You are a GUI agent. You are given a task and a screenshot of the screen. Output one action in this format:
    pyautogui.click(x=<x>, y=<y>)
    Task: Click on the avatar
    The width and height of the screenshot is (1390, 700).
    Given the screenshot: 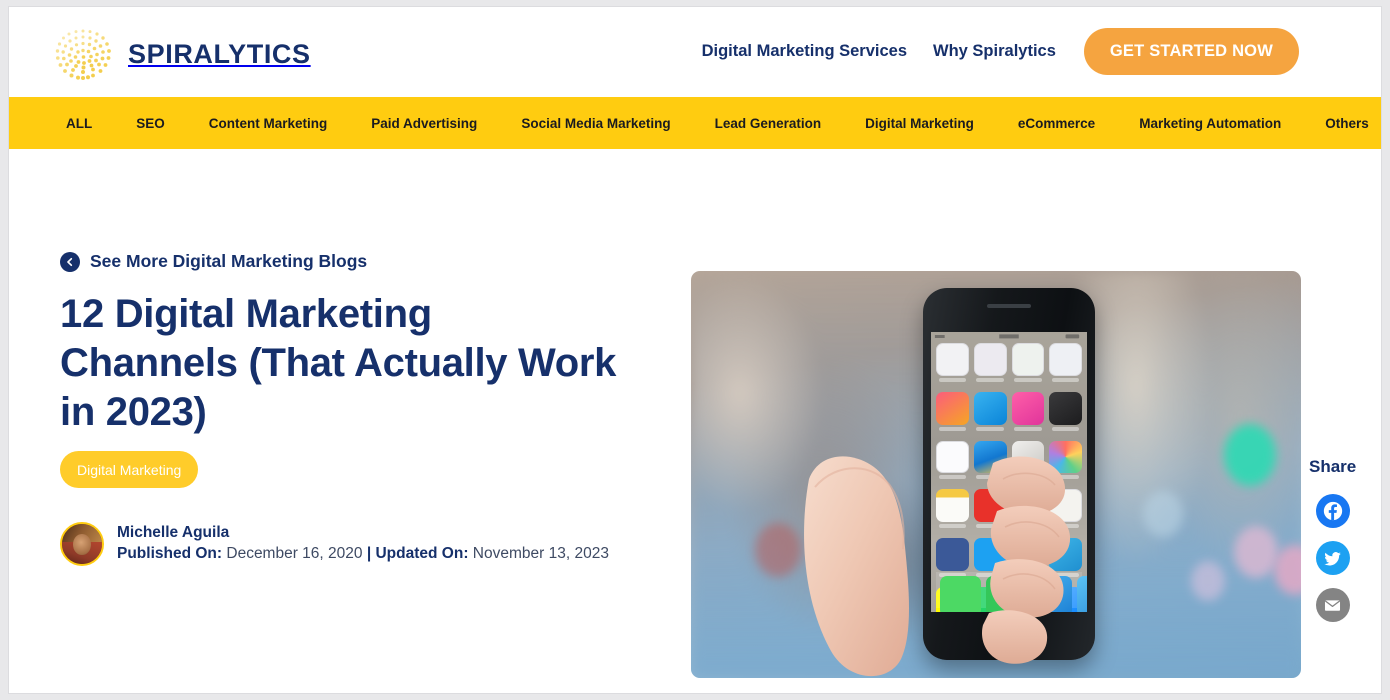 What is the action you would take?
    pyautogui.click(x=82, y=544)
    